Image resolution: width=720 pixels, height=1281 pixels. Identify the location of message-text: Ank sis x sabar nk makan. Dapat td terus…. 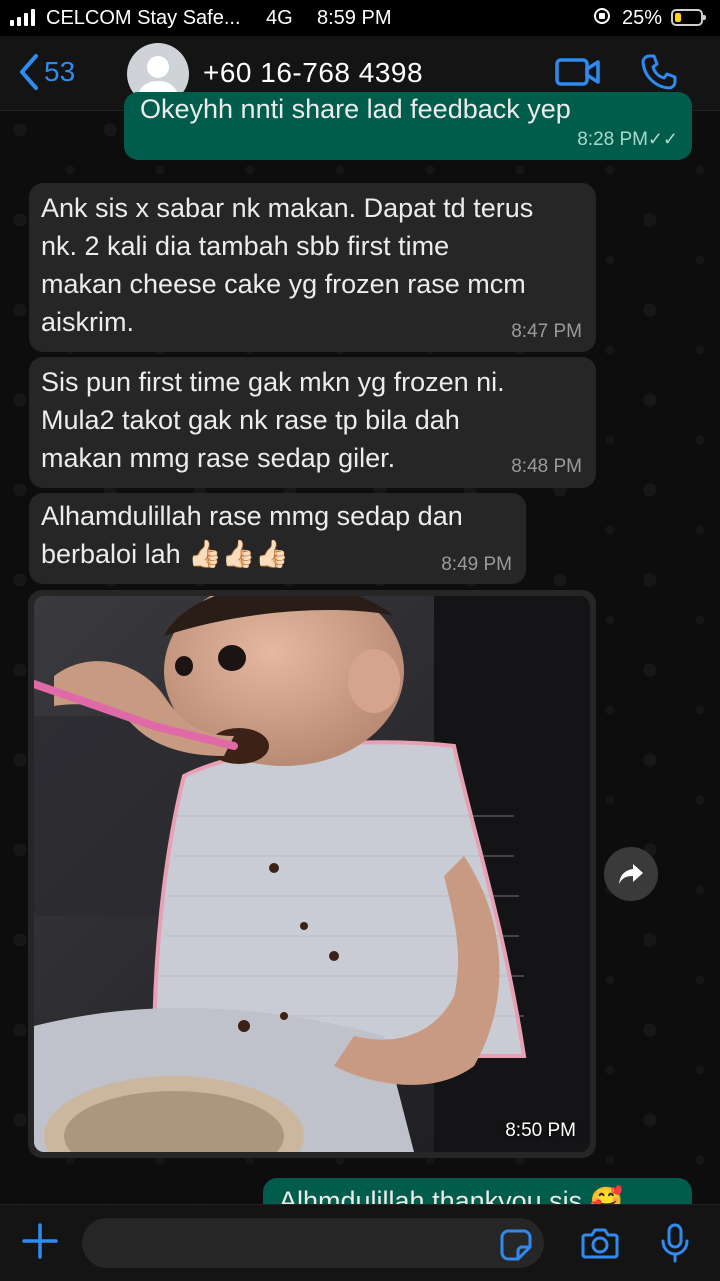
(287, 265).